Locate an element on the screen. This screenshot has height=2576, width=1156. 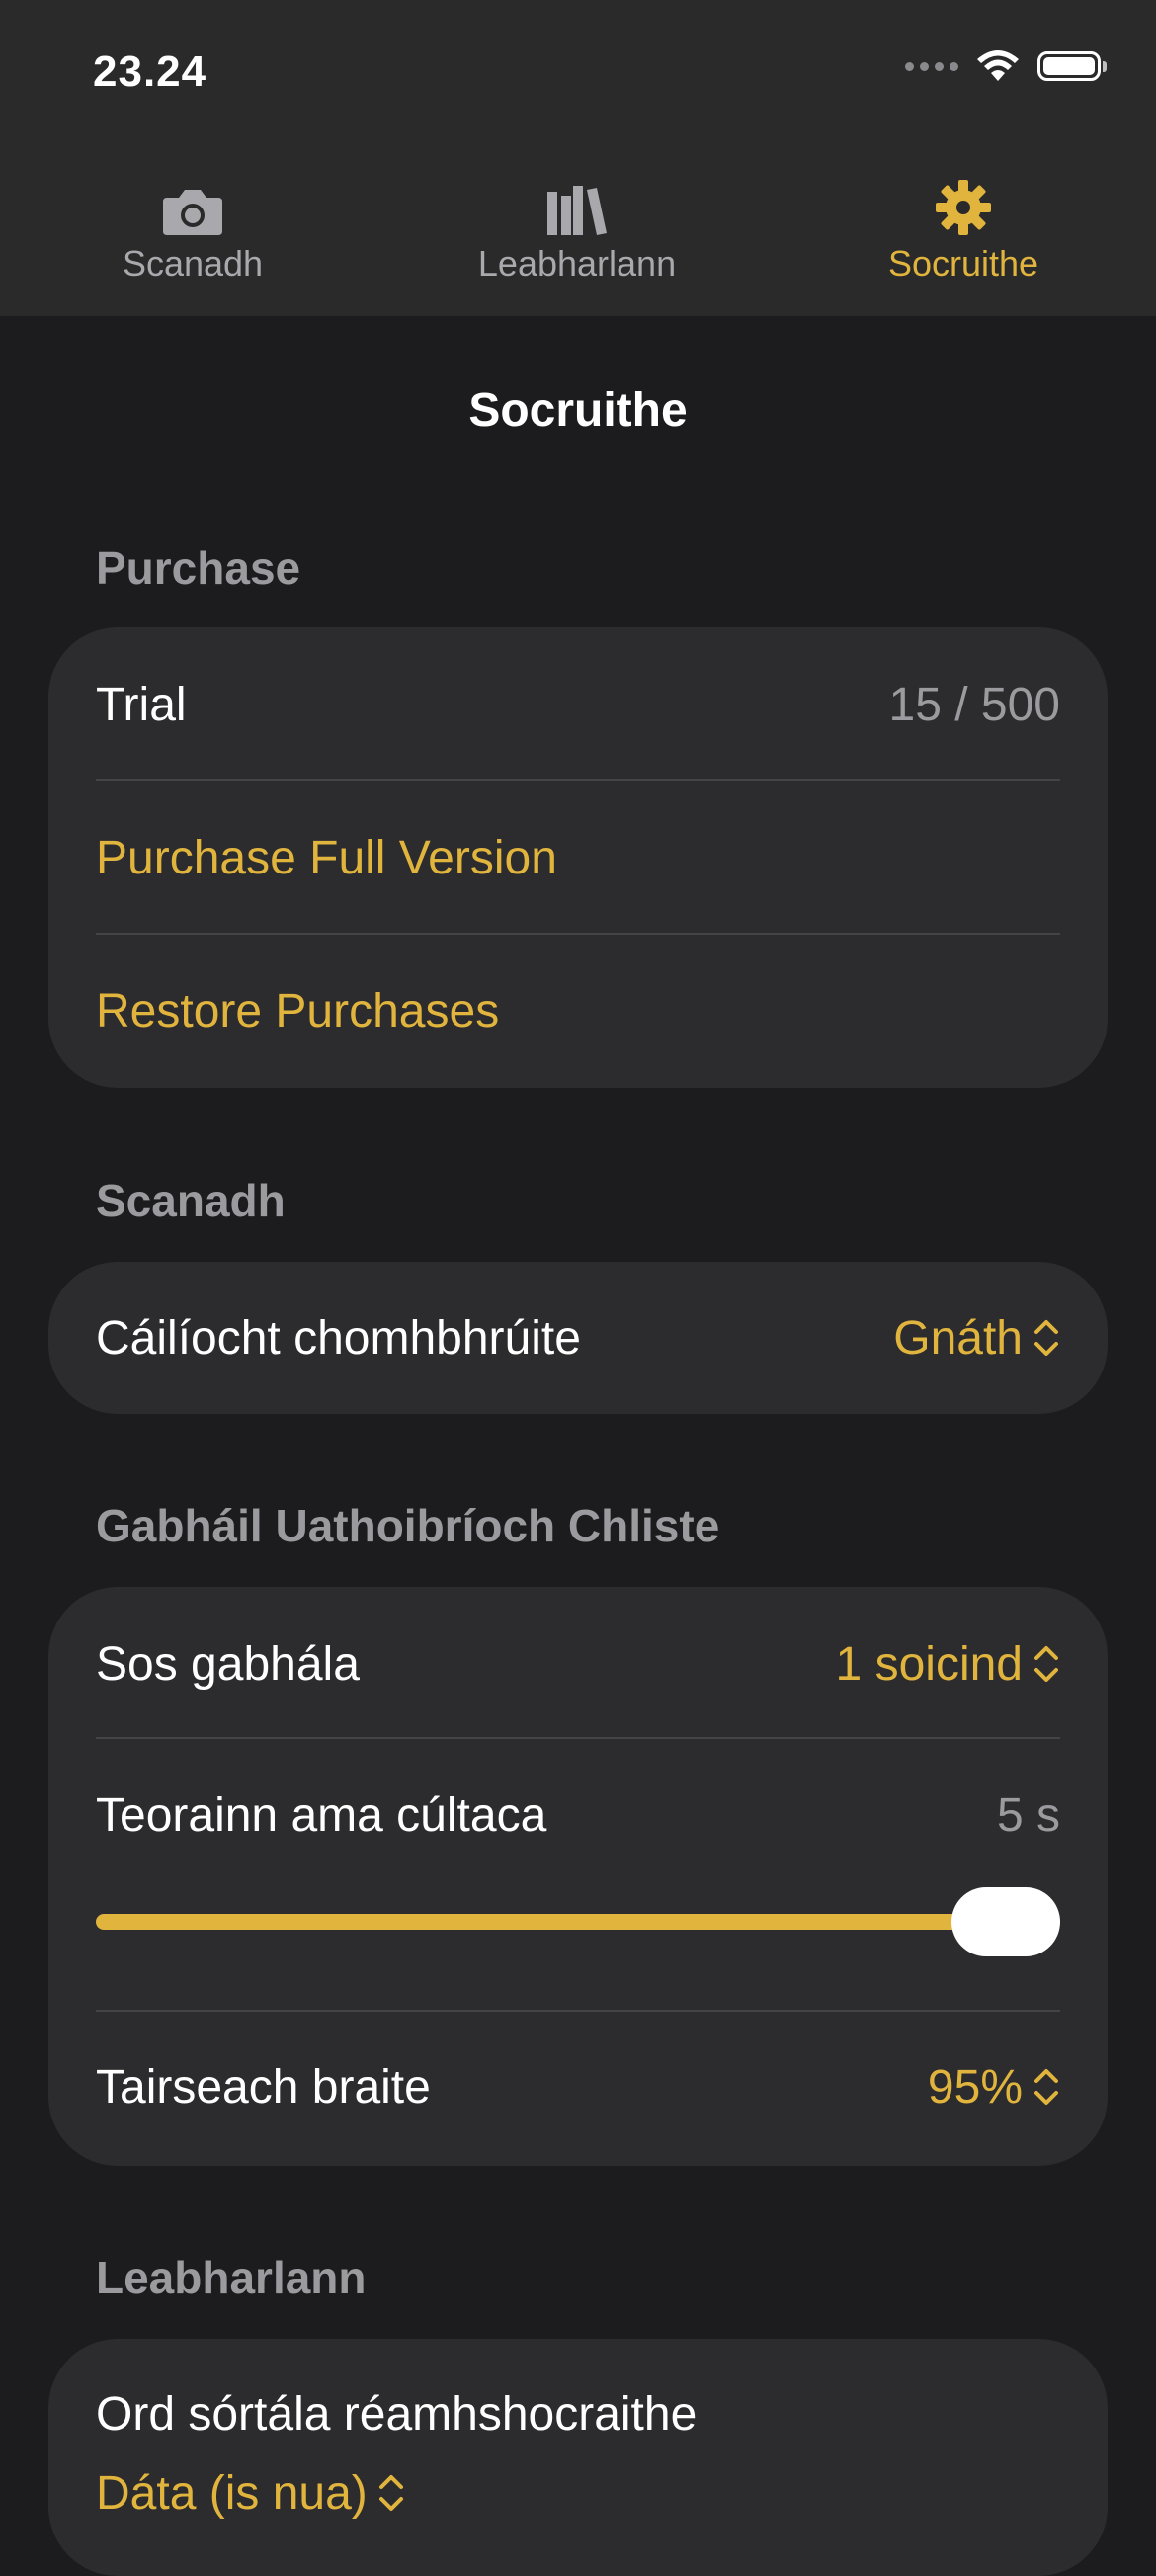
detection-threshold-row: Tairseach braite 95% is located at coordinates (578, 2086).